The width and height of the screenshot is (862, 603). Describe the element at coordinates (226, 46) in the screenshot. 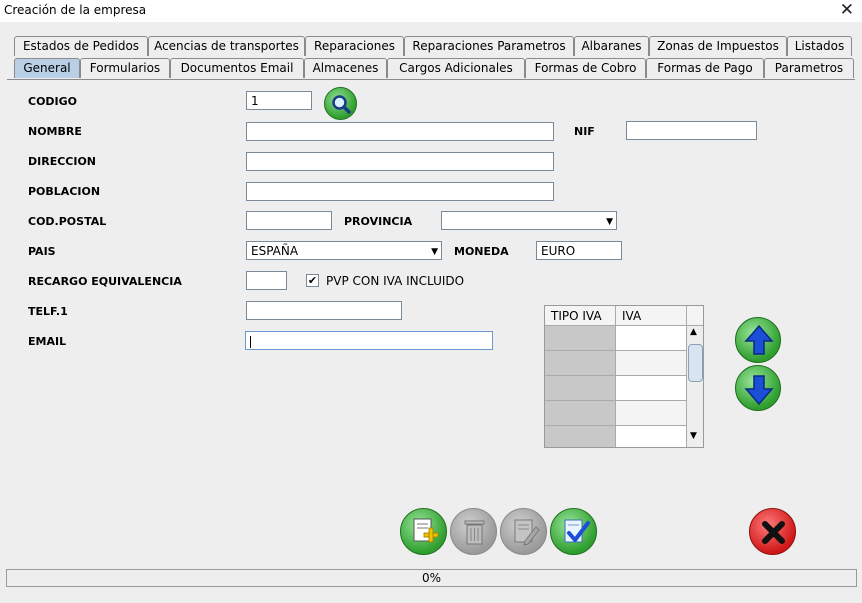

I see `tab-agencias-transportes: Acencias de transportes` at that location.